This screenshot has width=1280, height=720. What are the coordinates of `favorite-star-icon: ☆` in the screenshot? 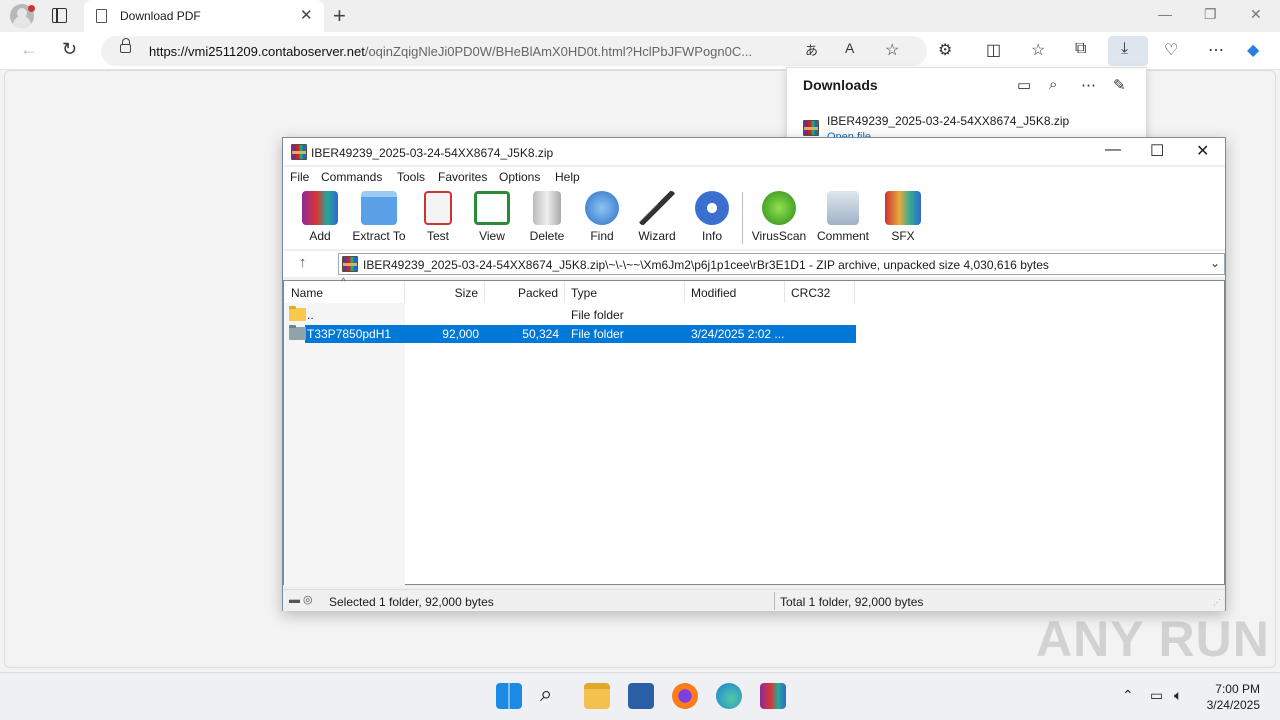 It's located at (892, 50).